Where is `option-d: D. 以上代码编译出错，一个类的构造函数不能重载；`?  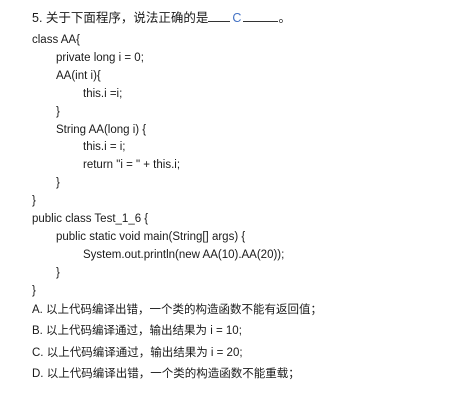 option-d: D. 以上代码编译出错，一个类的构造函数不能重载； is located at coordinates (166, 374).